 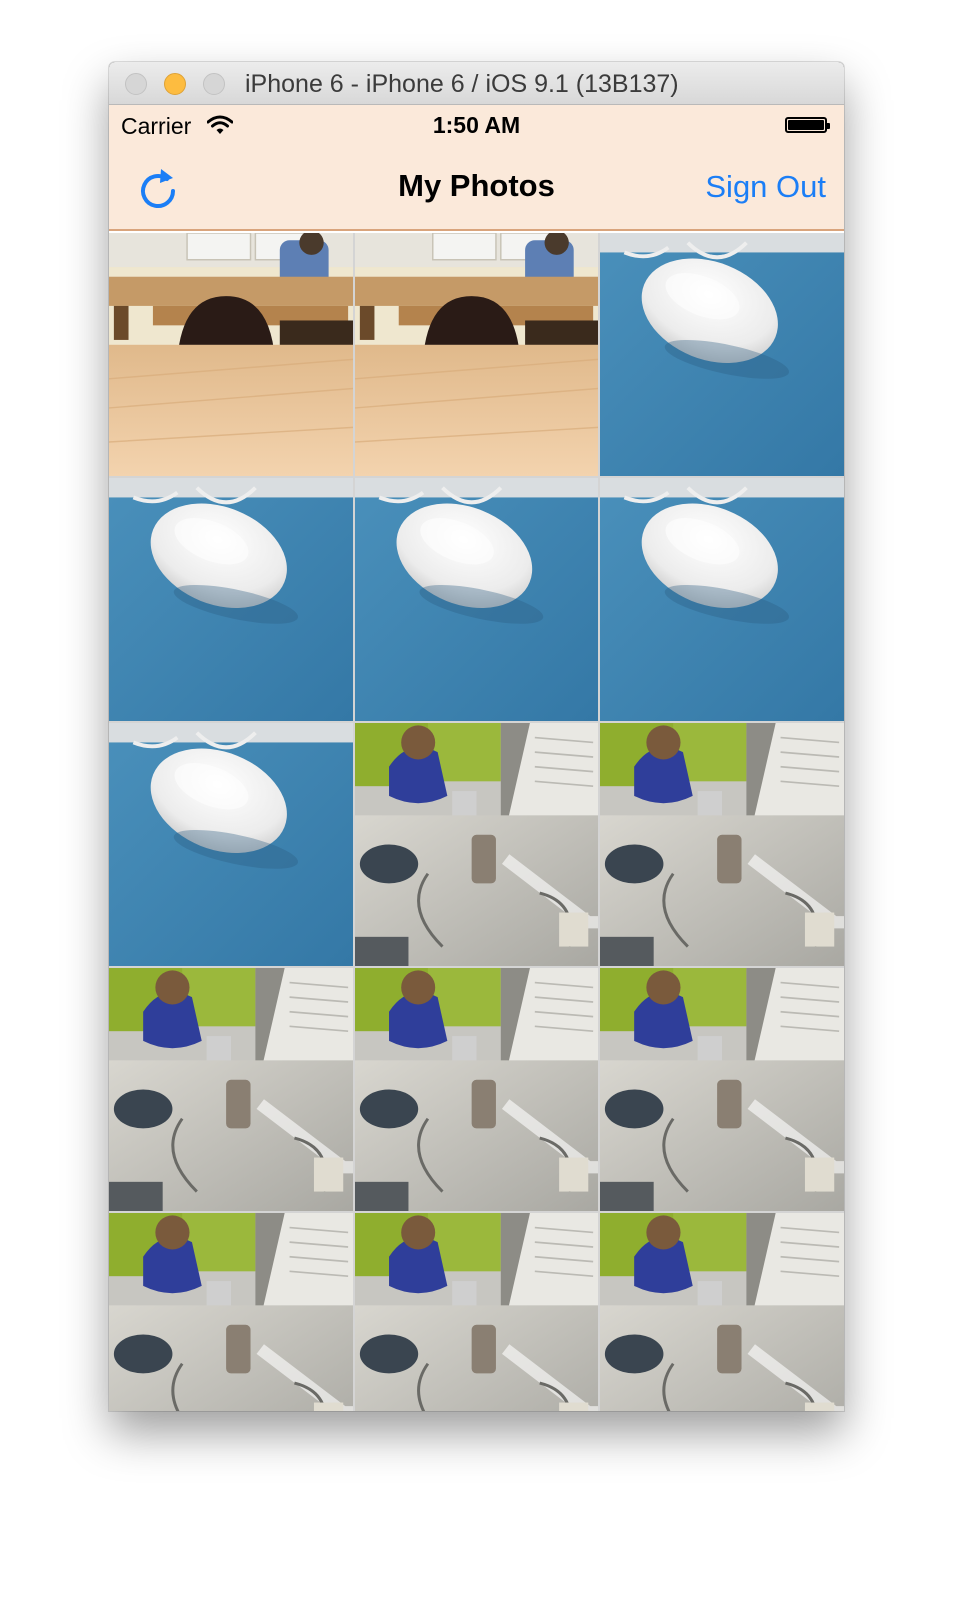 I want to click on sign-out-button: Sign Out, so click(x=765, y=187).